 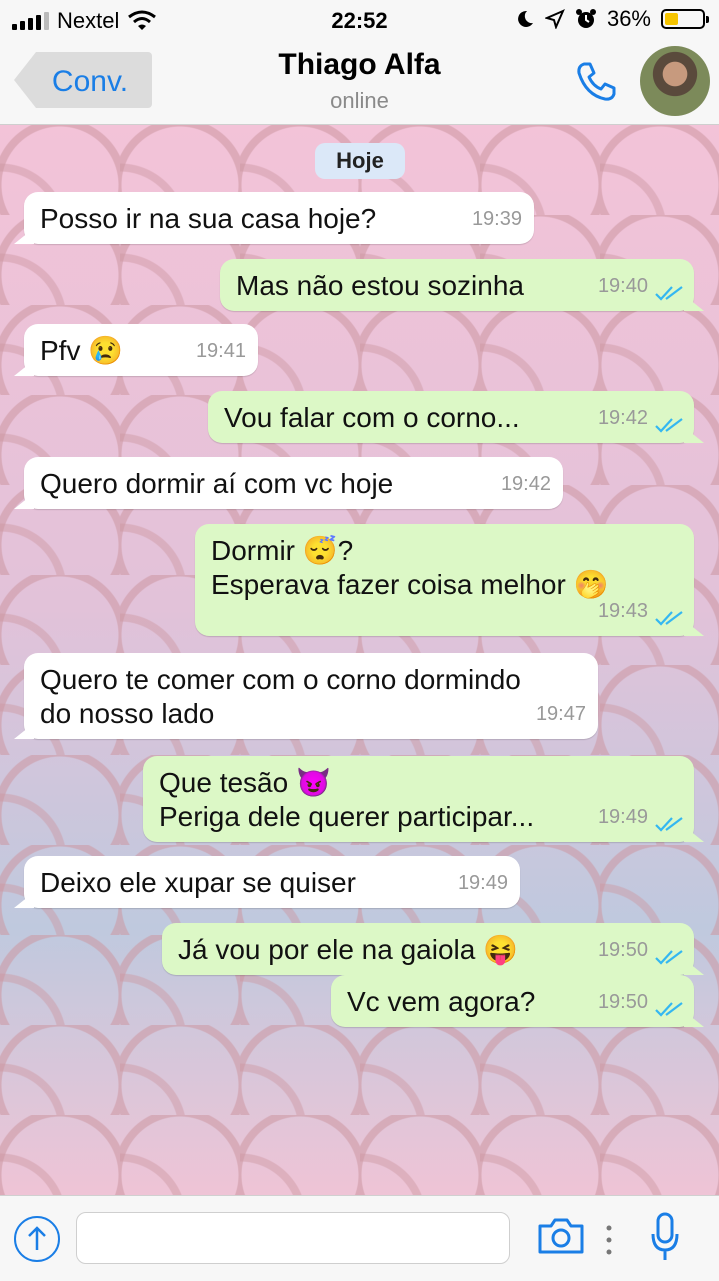 I want to click on attach-button, so click(x=37, y=1239).